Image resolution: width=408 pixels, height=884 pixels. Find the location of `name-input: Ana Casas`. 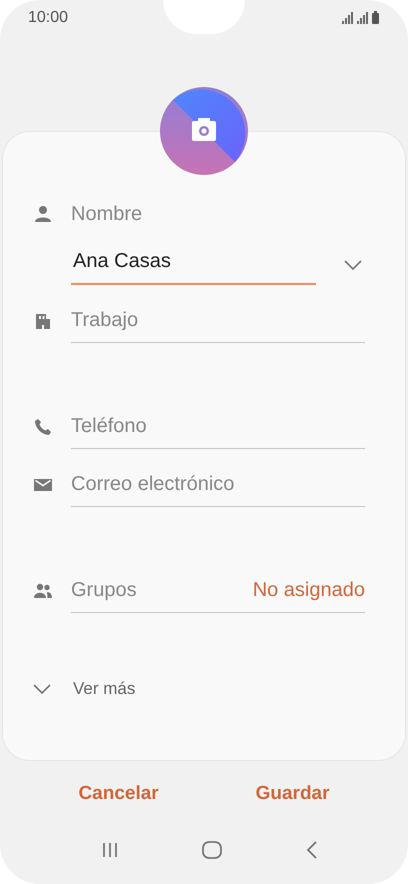

name-input: Ana Casas is located at coordinates (193, 264).